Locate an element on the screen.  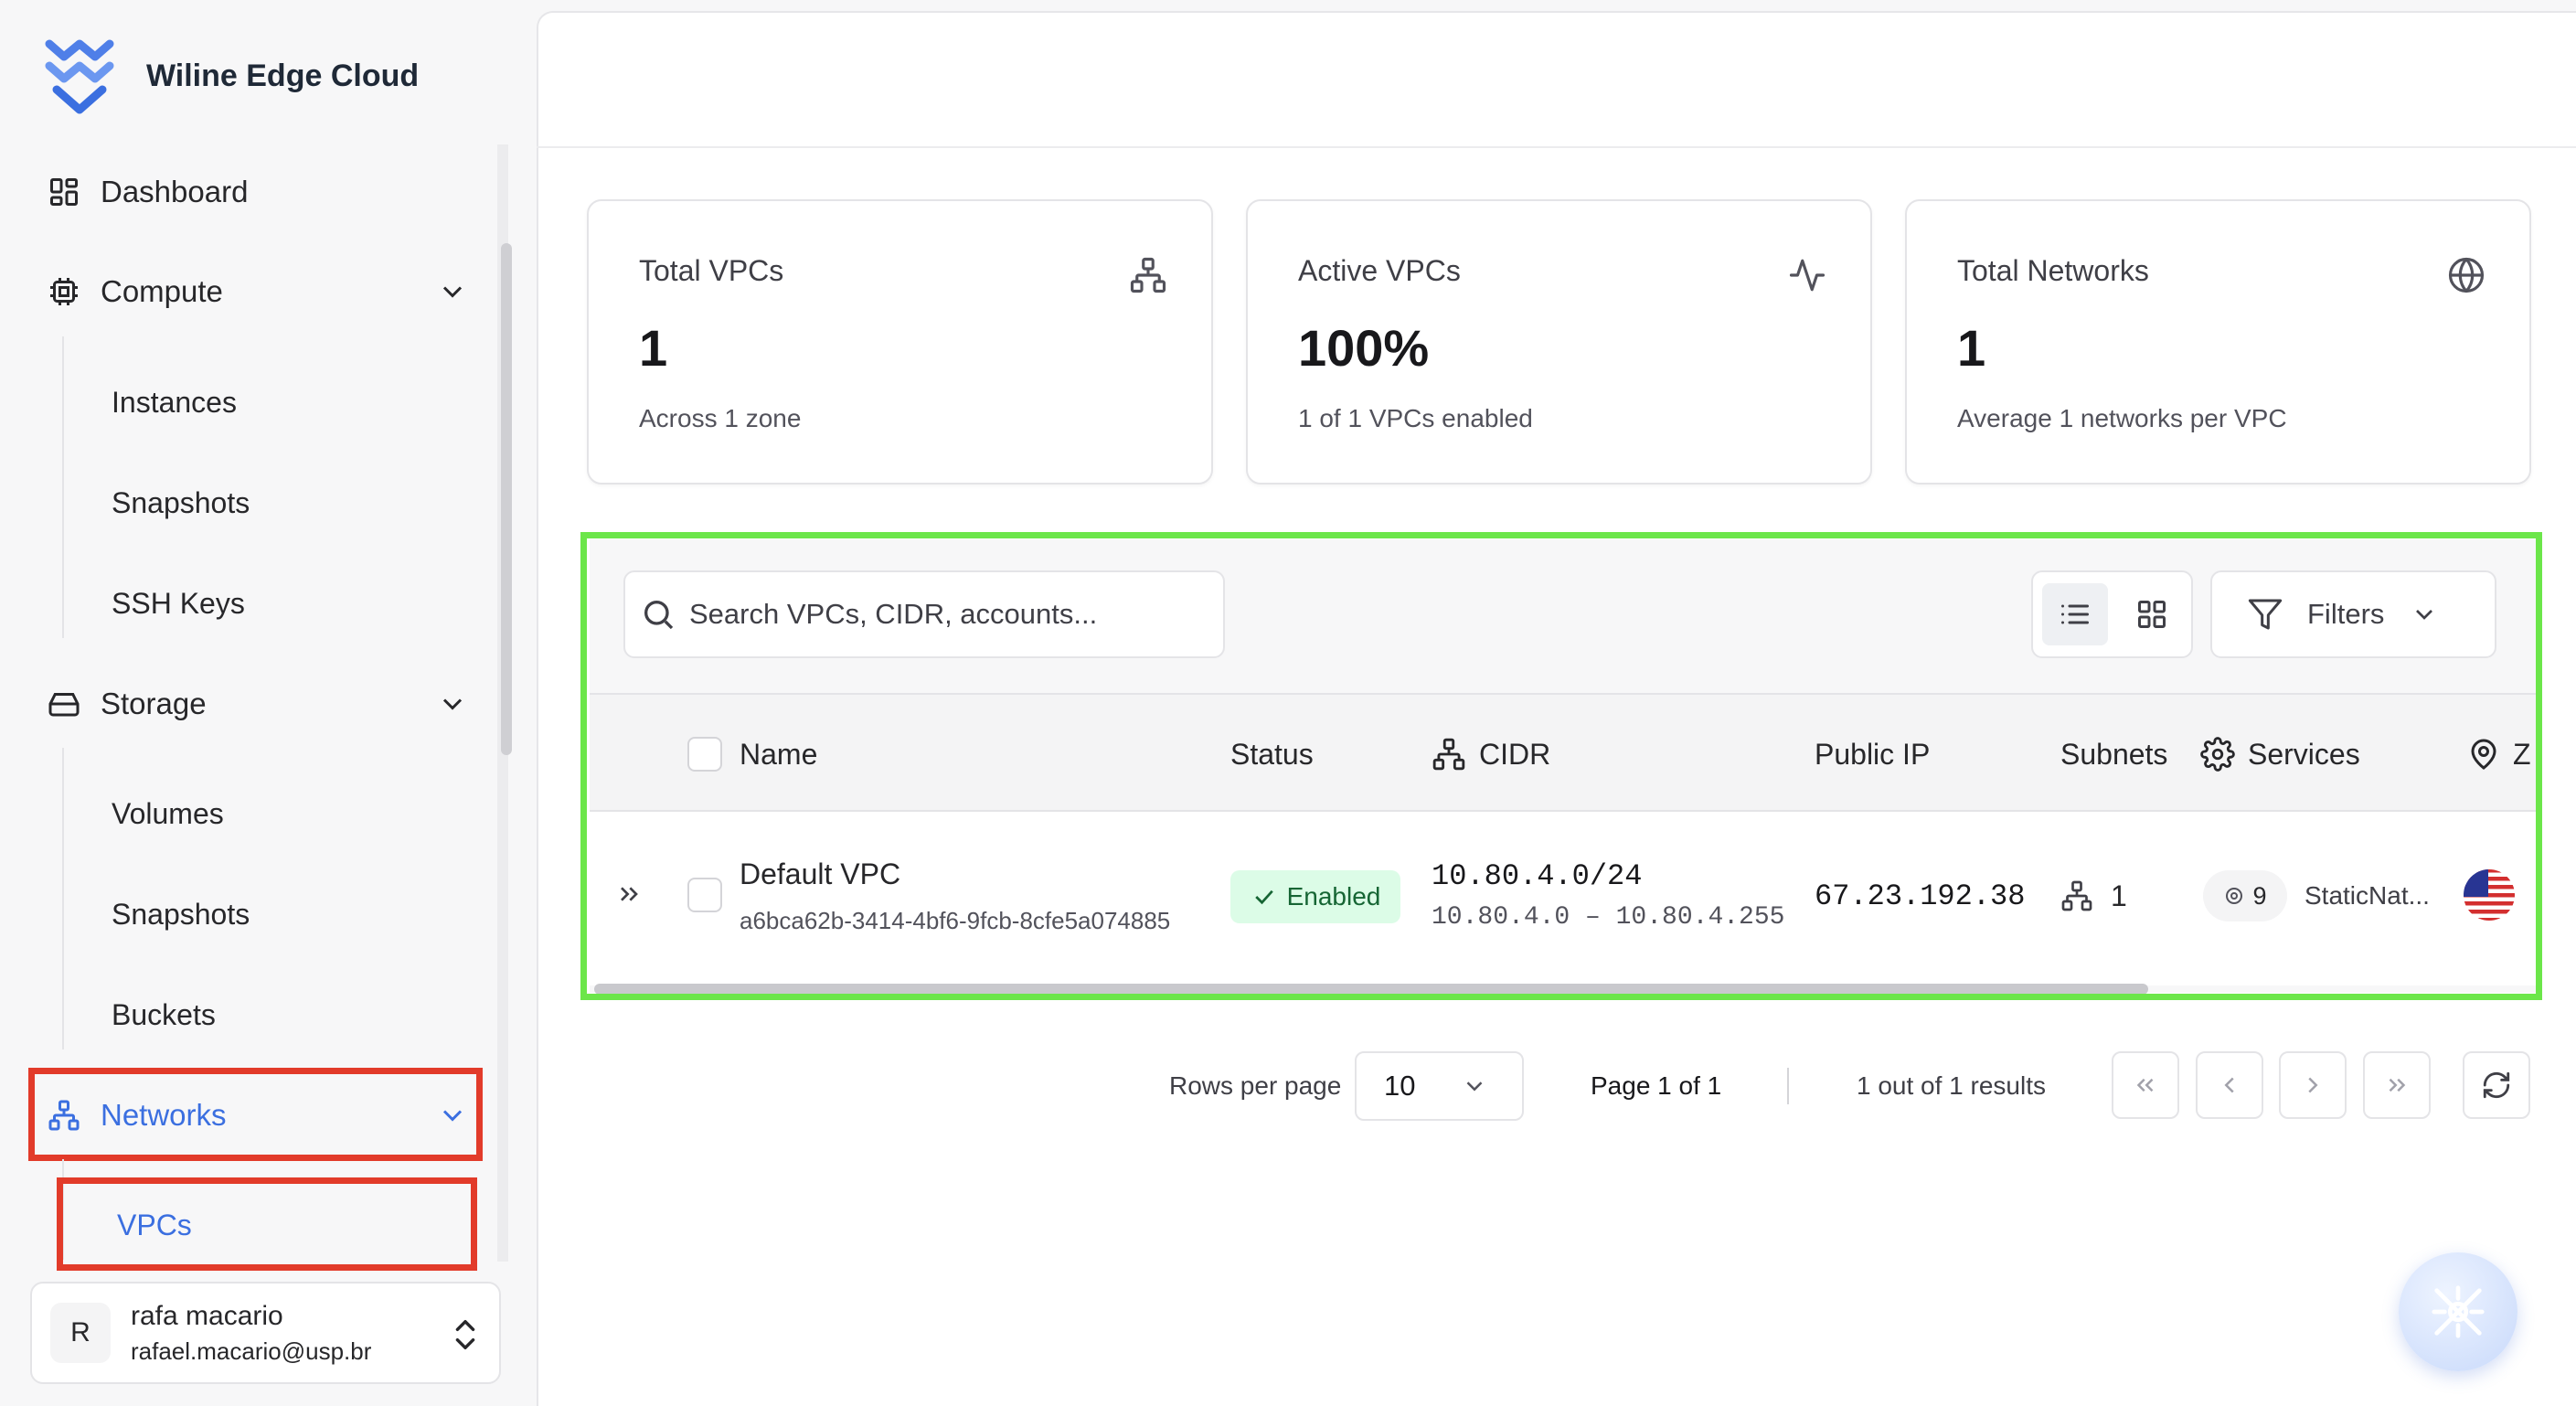
user-menu: R rafa macario rafael.macario@usp.br is located at coordinates (265, 1333).